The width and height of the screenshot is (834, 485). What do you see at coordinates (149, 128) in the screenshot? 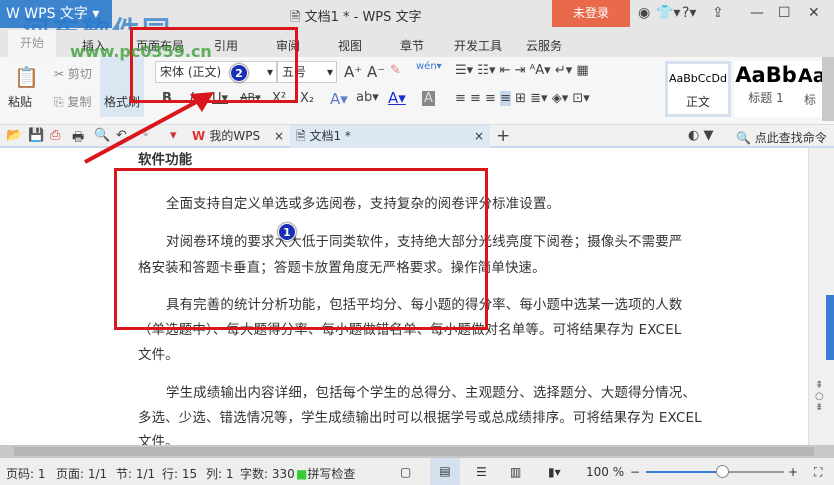
I see `annotation-arrow` at bounding box center [149, 128].